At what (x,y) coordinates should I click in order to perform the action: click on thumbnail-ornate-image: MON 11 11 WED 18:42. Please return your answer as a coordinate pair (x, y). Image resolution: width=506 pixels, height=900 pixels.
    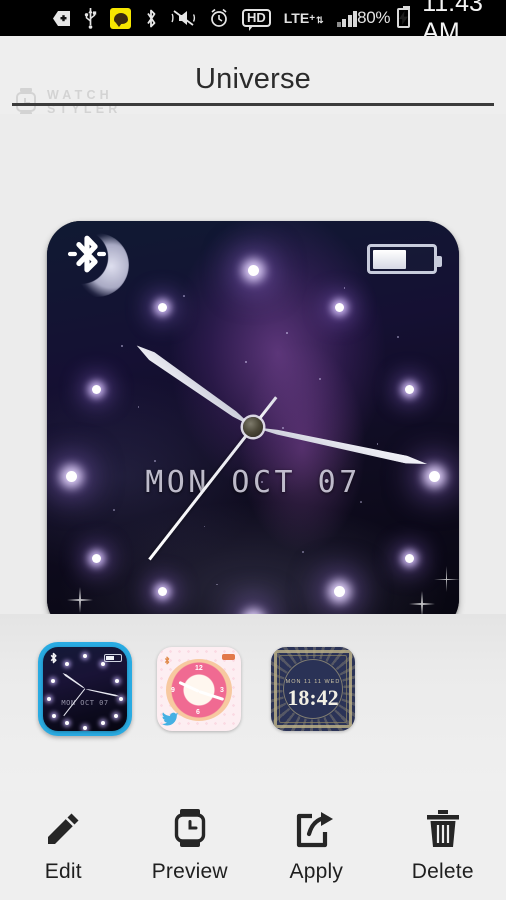
    Looking at the image, I should click on (313, 689).